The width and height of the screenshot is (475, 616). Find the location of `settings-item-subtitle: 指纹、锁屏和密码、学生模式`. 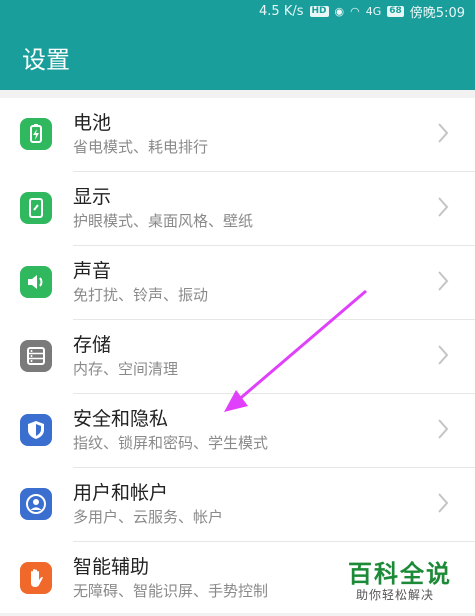

settings-item-subtitle: 指纹、锁屏和密码、学生模式 is located at coordinates (171, 443).